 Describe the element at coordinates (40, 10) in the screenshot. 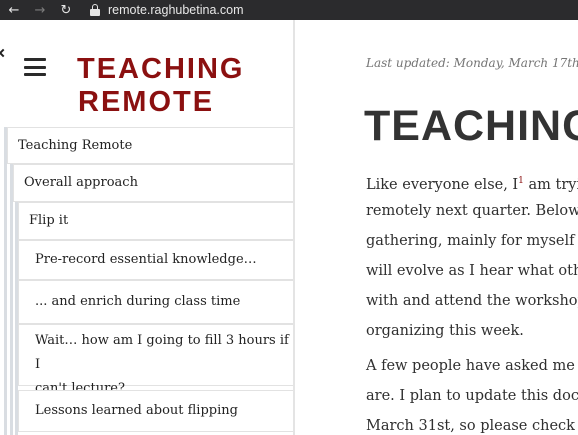

I see `forward-arrow-icon: →` at that location.